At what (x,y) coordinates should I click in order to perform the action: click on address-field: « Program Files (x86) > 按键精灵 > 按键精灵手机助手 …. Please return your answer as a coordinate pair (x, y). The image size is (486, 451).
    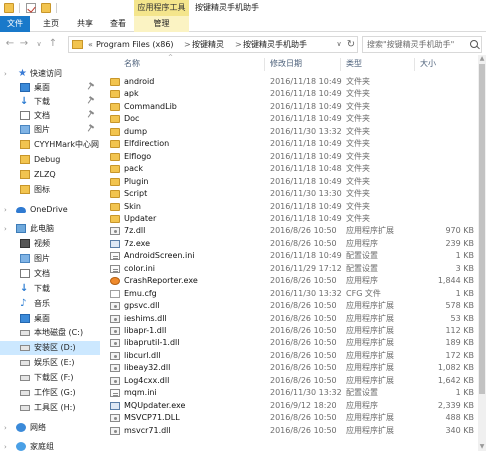
    Looking at the image, I should click on (213, 44).